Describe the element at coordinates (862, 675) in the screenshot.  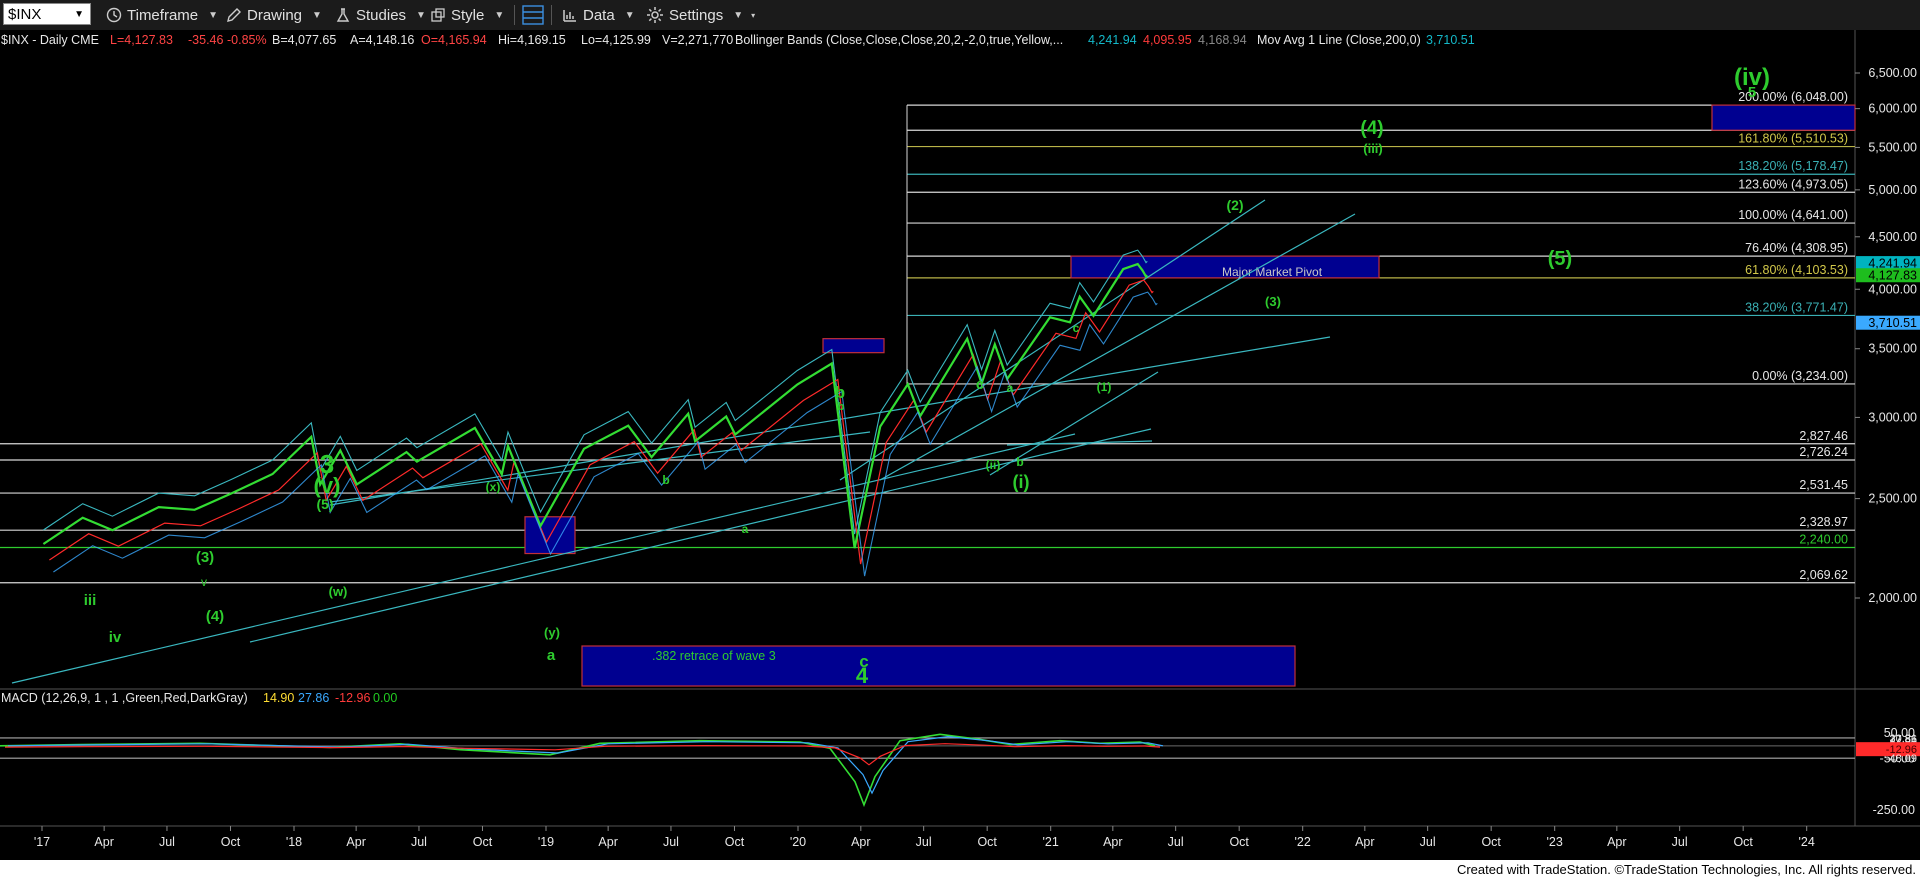
I see `wave-label: 4` at that location.